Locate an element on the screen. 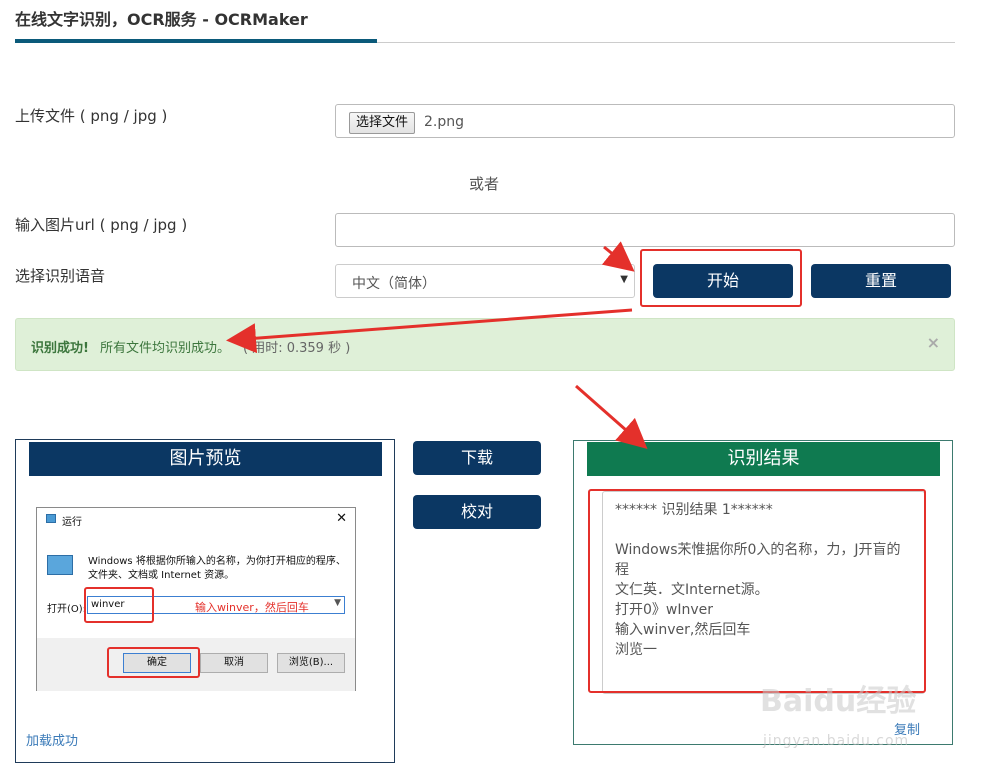 The image size is (999, 776). run-icon is located at coordinates (51, 518).